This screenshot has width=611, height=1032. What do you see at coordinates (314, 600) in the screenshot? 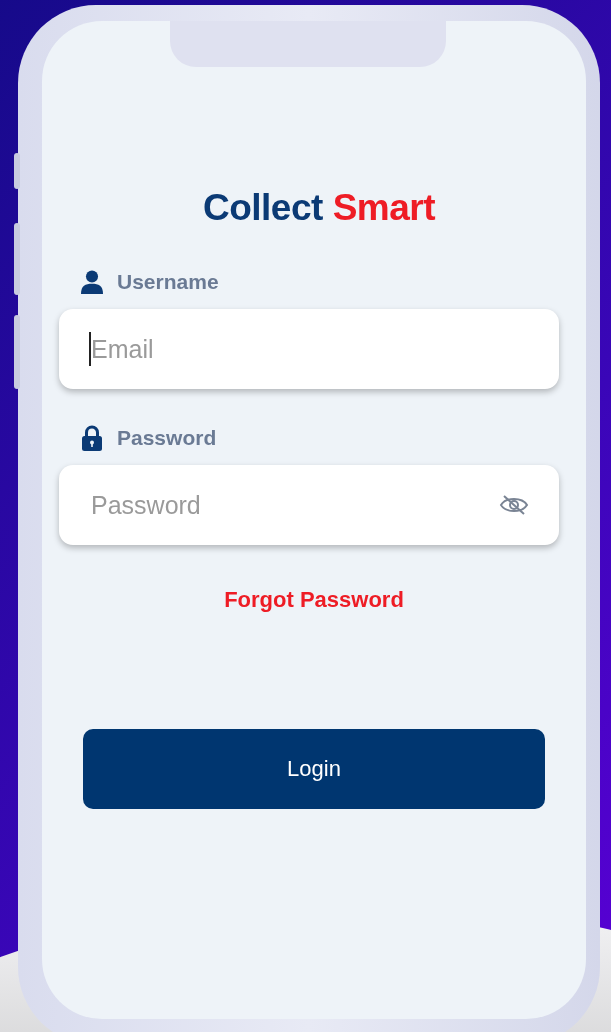
I see `forgot-password-link: Forgot Password` at bounding box center [314, 600].